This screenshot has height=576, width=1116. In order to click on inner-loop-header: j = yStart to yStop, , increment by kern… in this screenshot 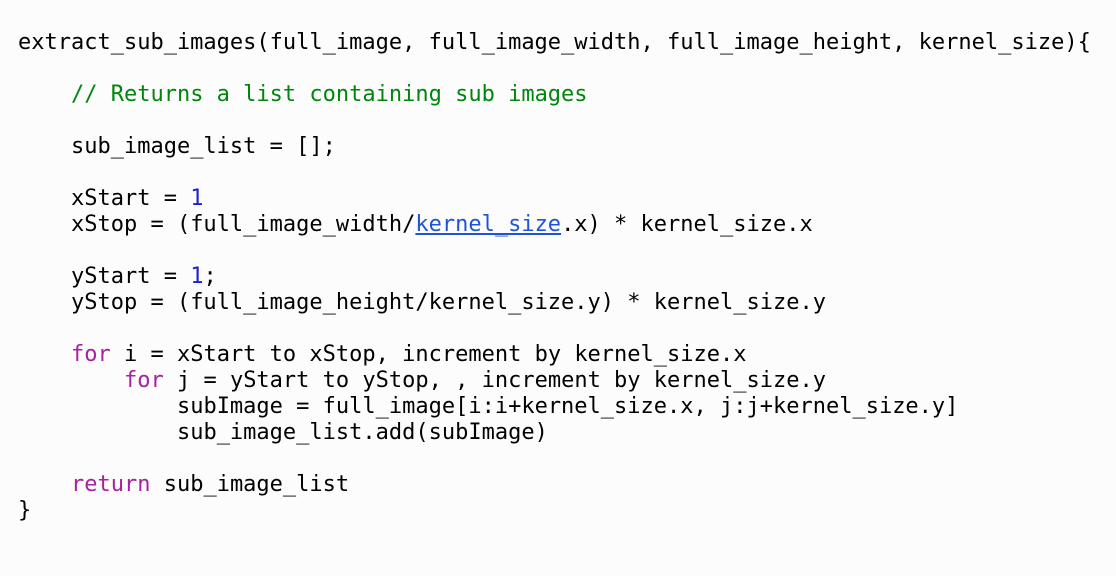, I will do `click(494, 380)`.